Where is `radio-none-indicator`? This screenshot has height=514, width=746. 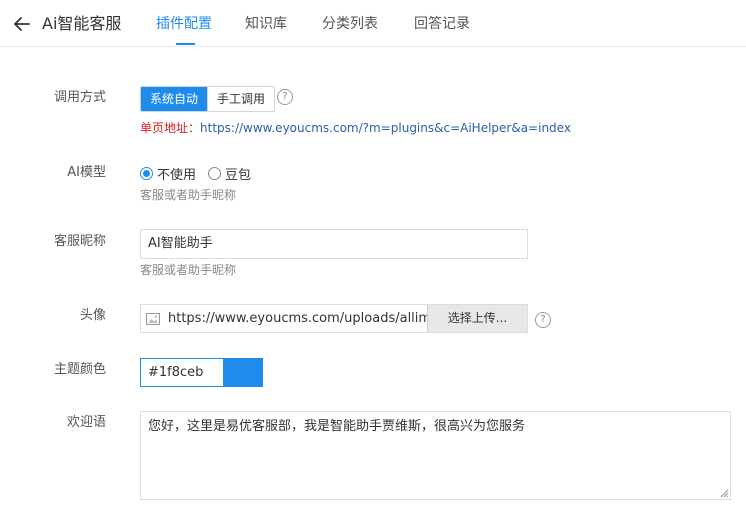 radio-none-indicator is located at coordinates (146, 173).